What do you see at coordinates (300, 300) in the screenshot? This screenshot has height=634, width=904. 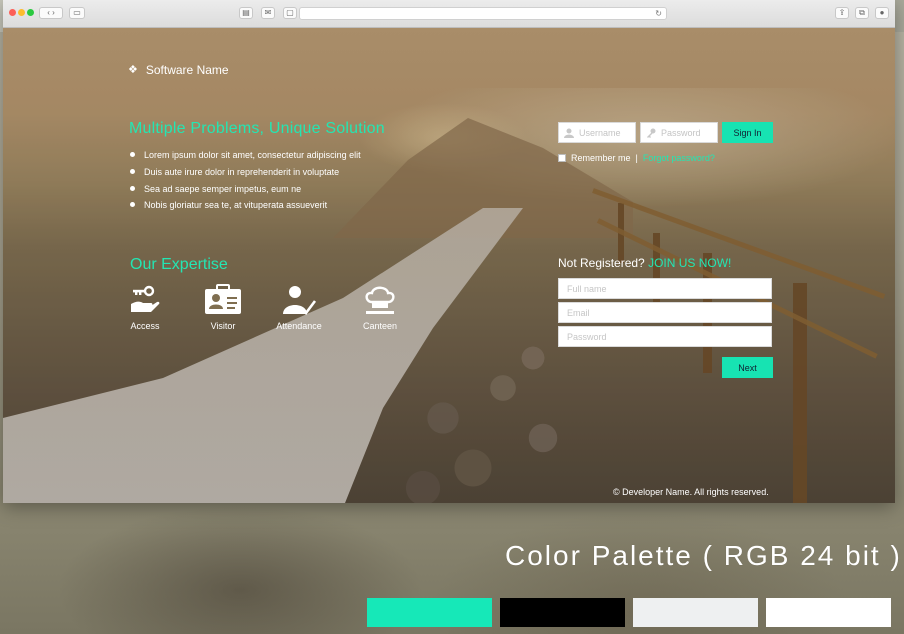 I see `person-check-icon` at bounding box center [300, 300].